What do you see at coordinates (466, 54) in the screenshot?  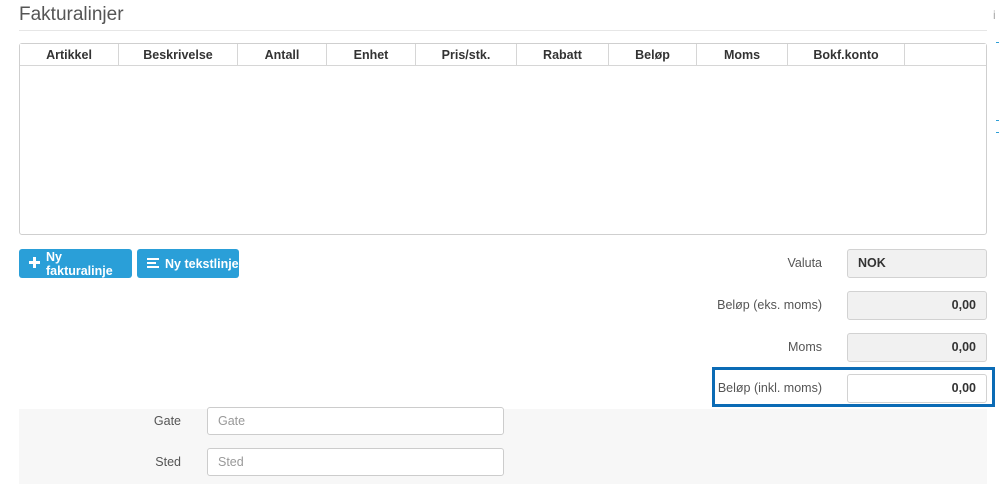 I see `column-header-pris: Pris/stk.` at bounding box center [466, 54].